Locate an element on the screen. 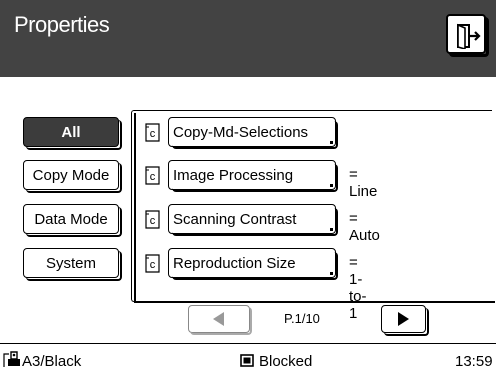  lock-status: Blocked is located at coordinates (286, 361).